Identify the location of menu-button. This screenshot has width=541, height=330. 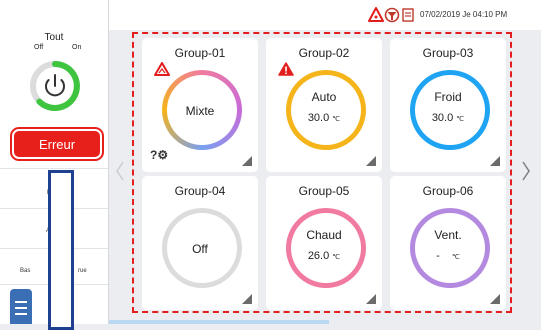
(21, 306).